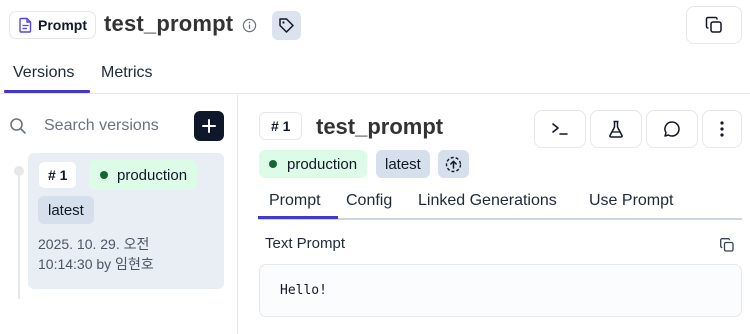 The height and width of the screenshot is (334, 750). I want to click on production-label: production, so click(143, 175).